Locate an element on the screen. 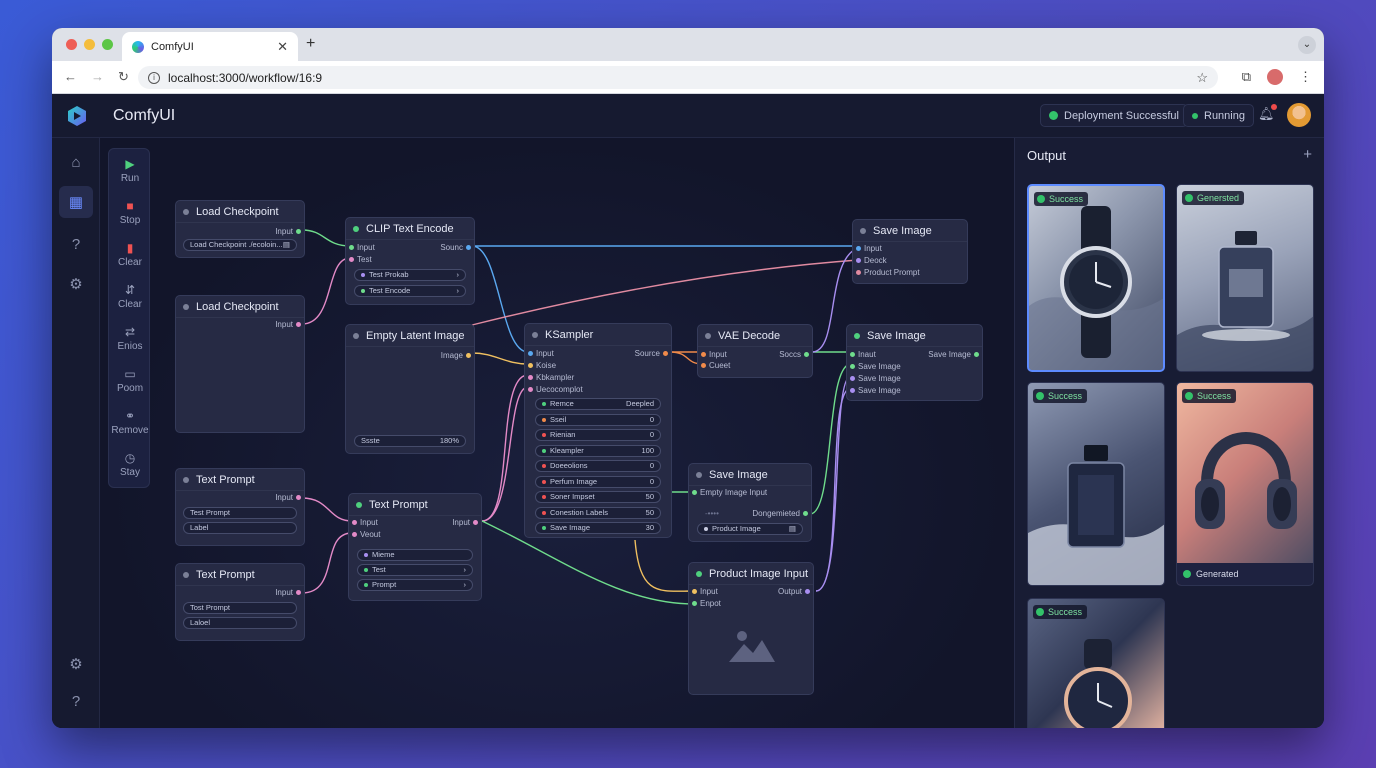 Image resolution: width=1376 pixels, height=768 pixels. input-port: Test is located at coordinates (359, 259).